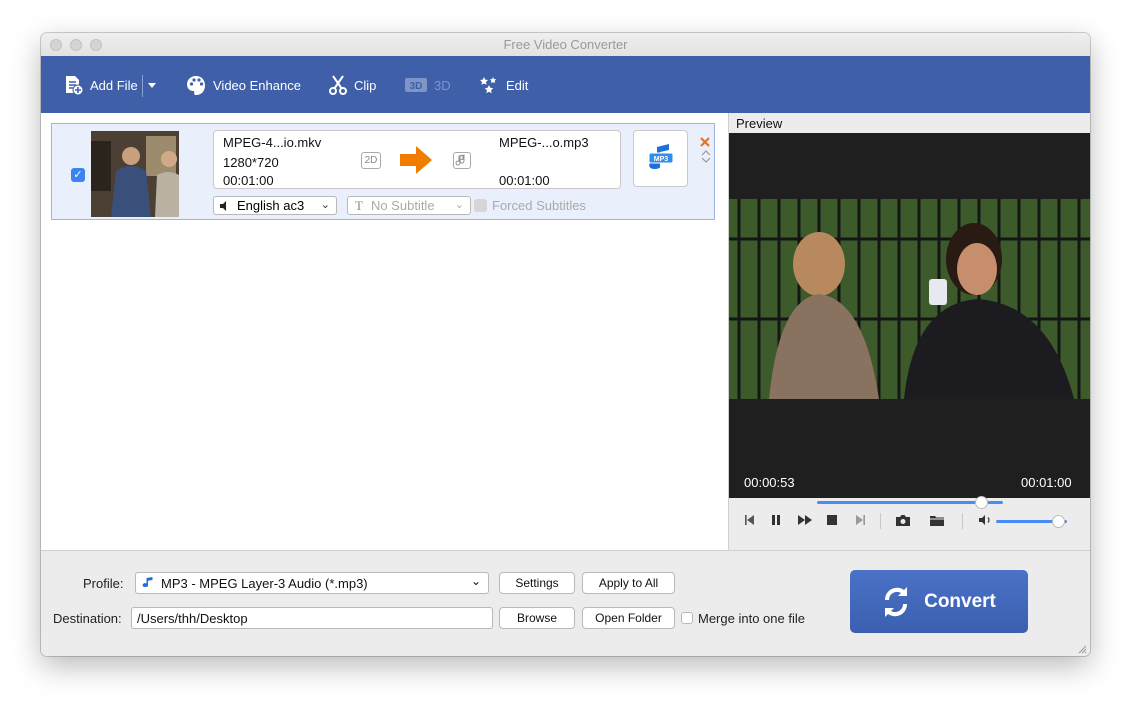  What do you see at coordinates (706, 152) in the screenshot?
I see `move-up-icon` at bounding box center [706, 152].